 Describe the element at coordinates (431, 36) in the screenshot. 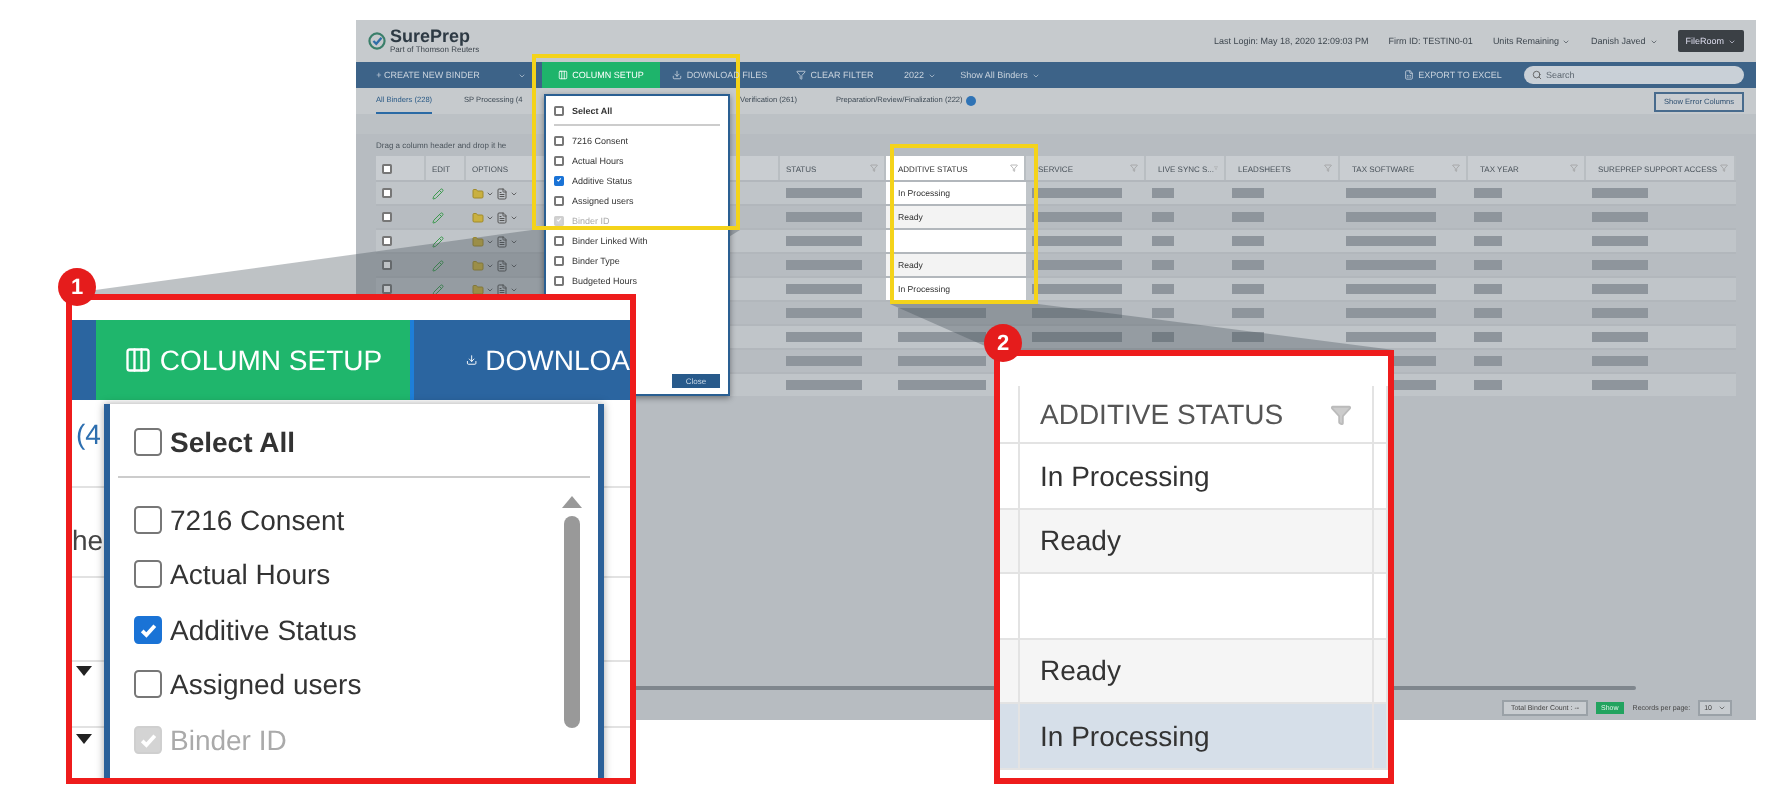

I see `brand-name: SurePrep` at that location.